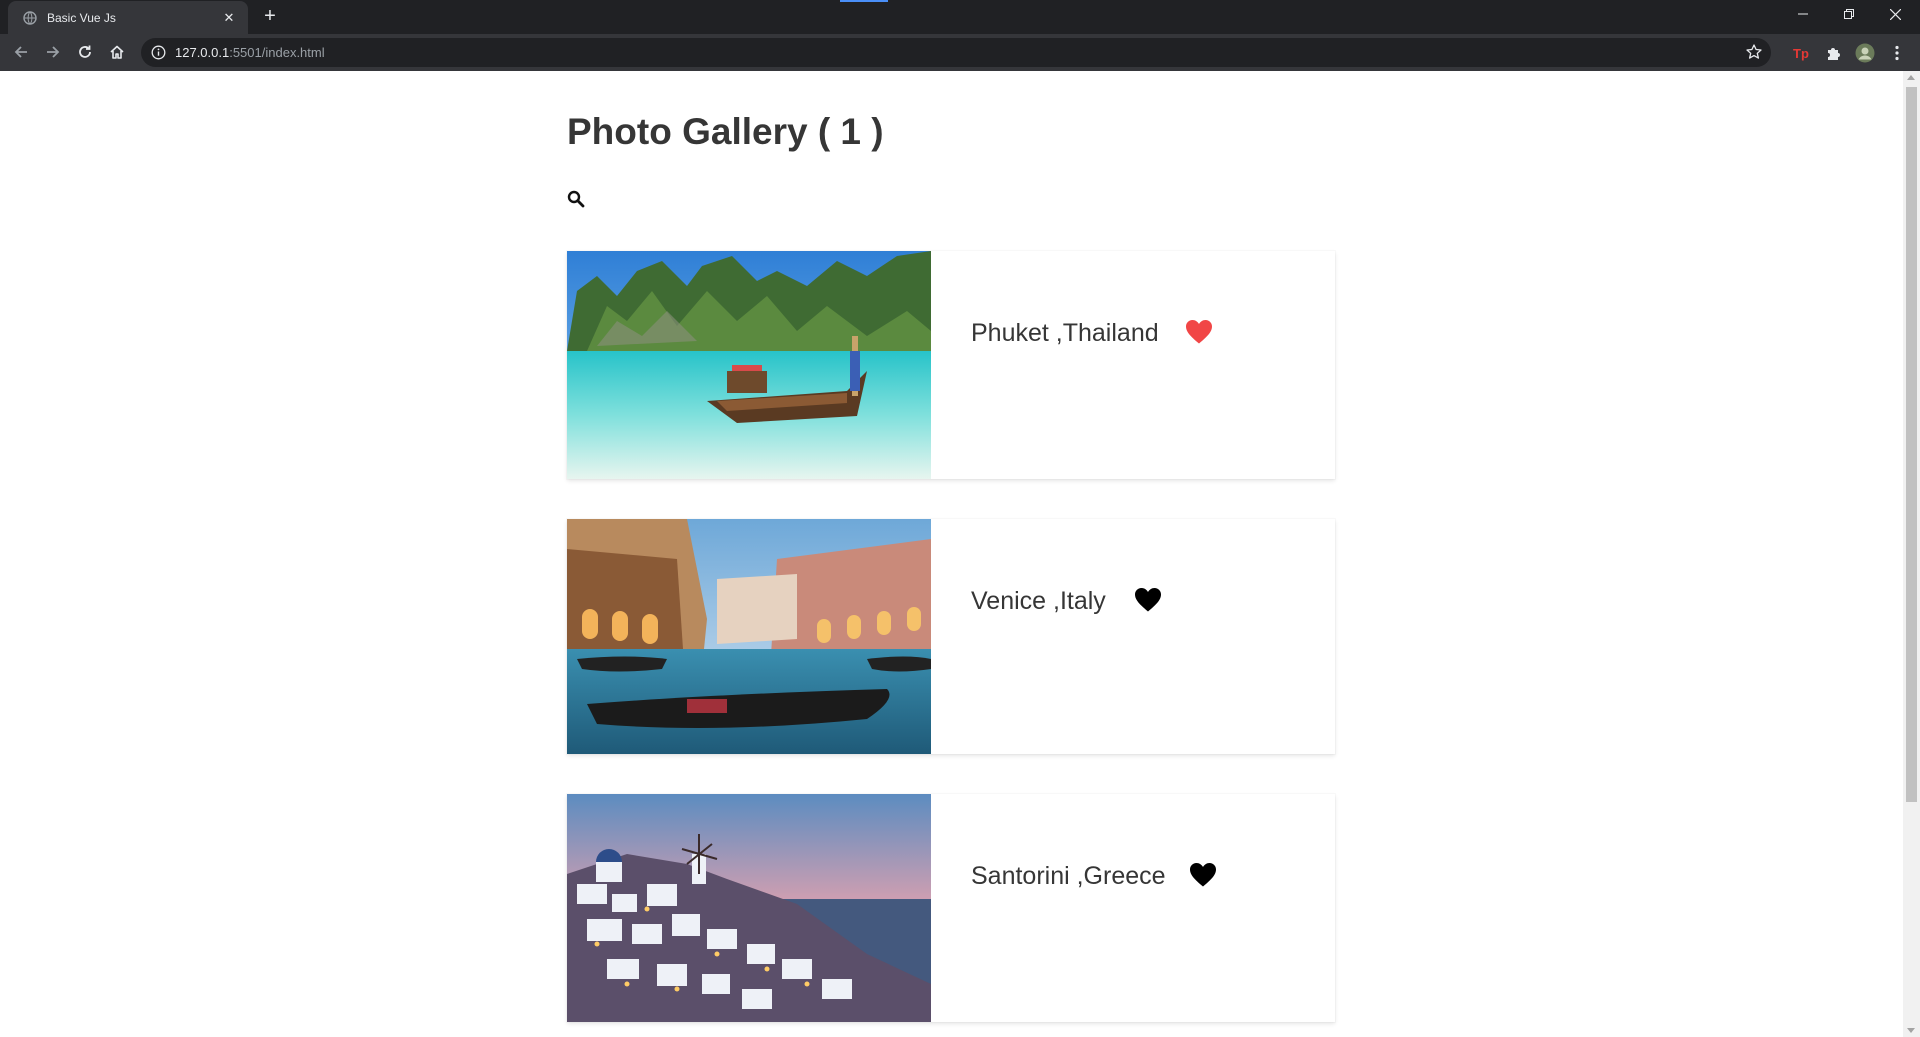  Describe the element at coordinates (128, 17) in the screenshot. I see `browser-tab: Basic Vue Js ✕` at that location.